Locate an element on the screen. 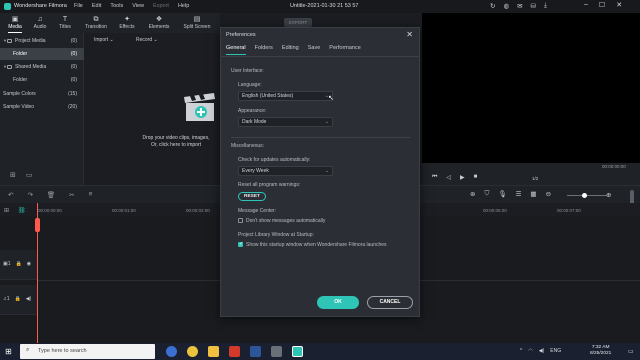 The width and height of the screenshot is (640, 360). taskbar-search: ⌕ Type here to search is located at coordinates (87, 351).